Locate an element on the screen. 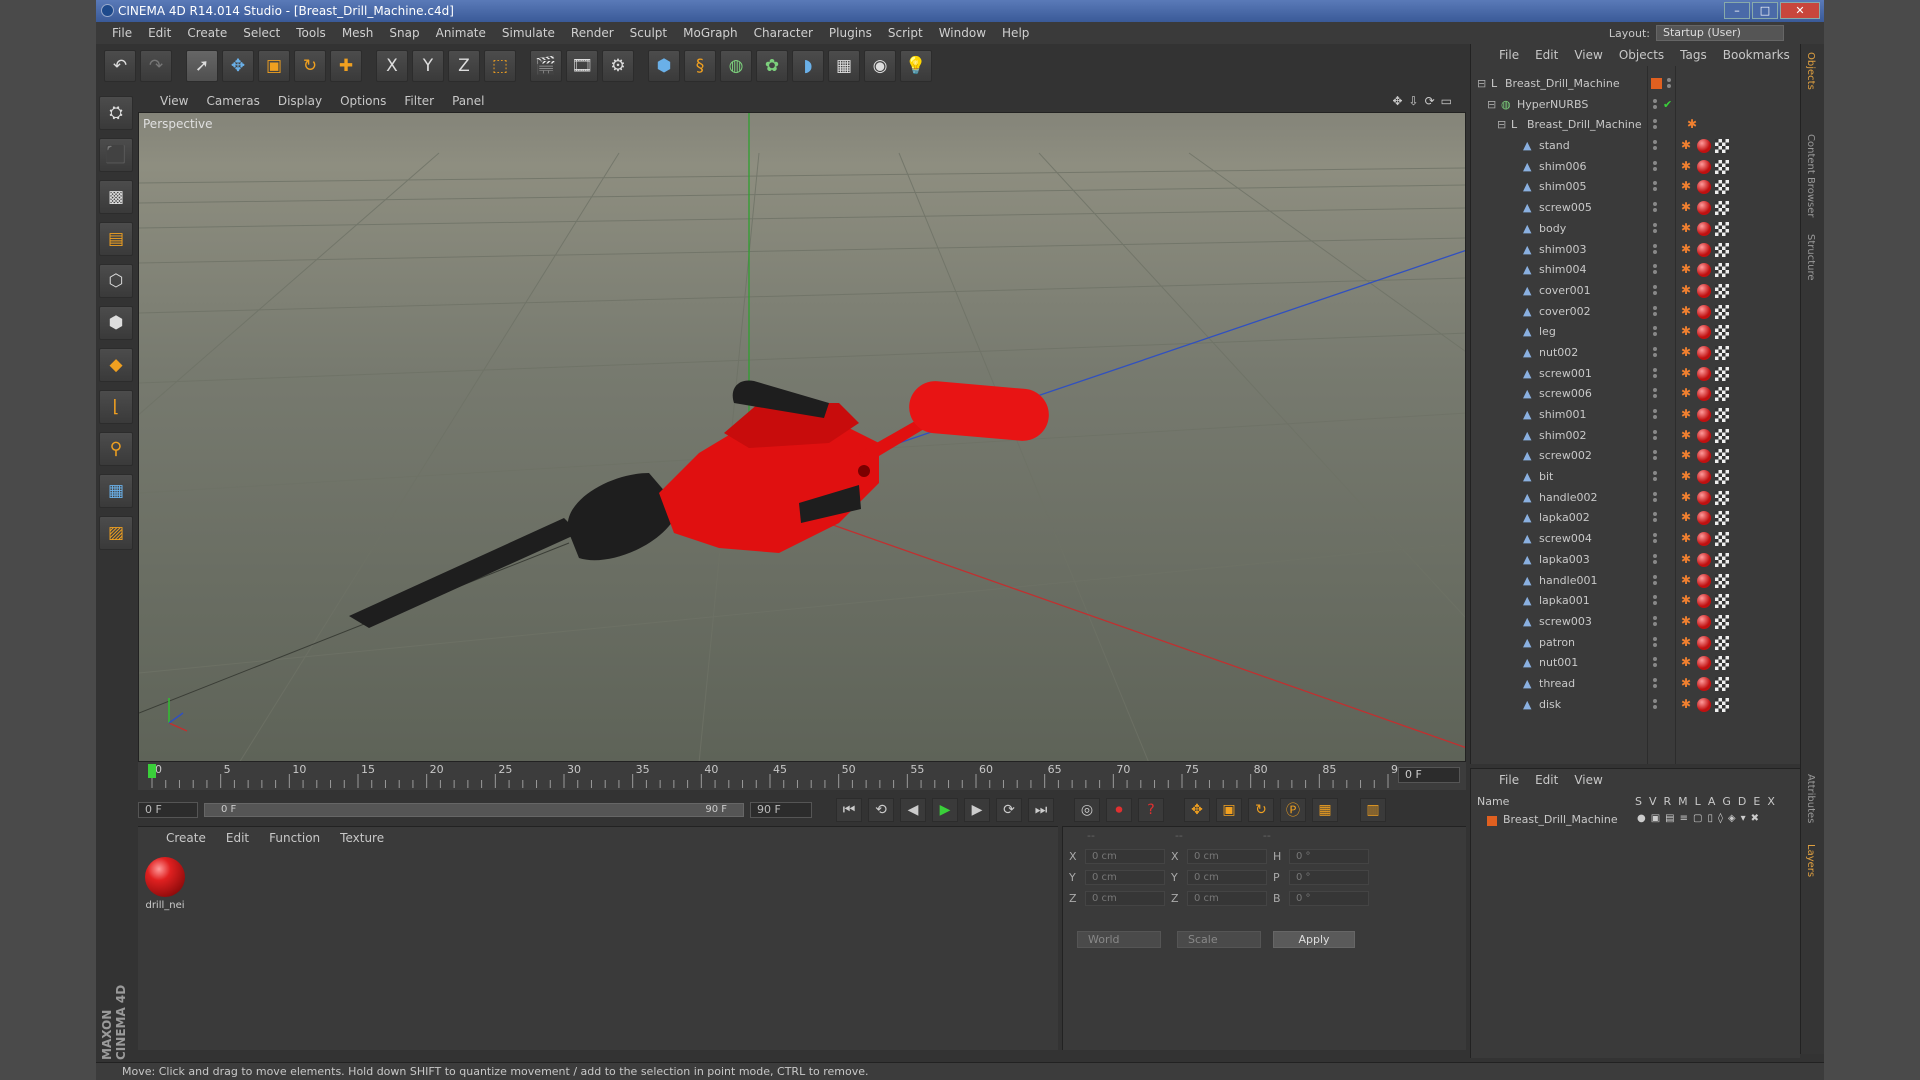 The width and height of the screenshot is (1920, 1080). position-x-field: 0 cm is located at coordinates (1125, 856).